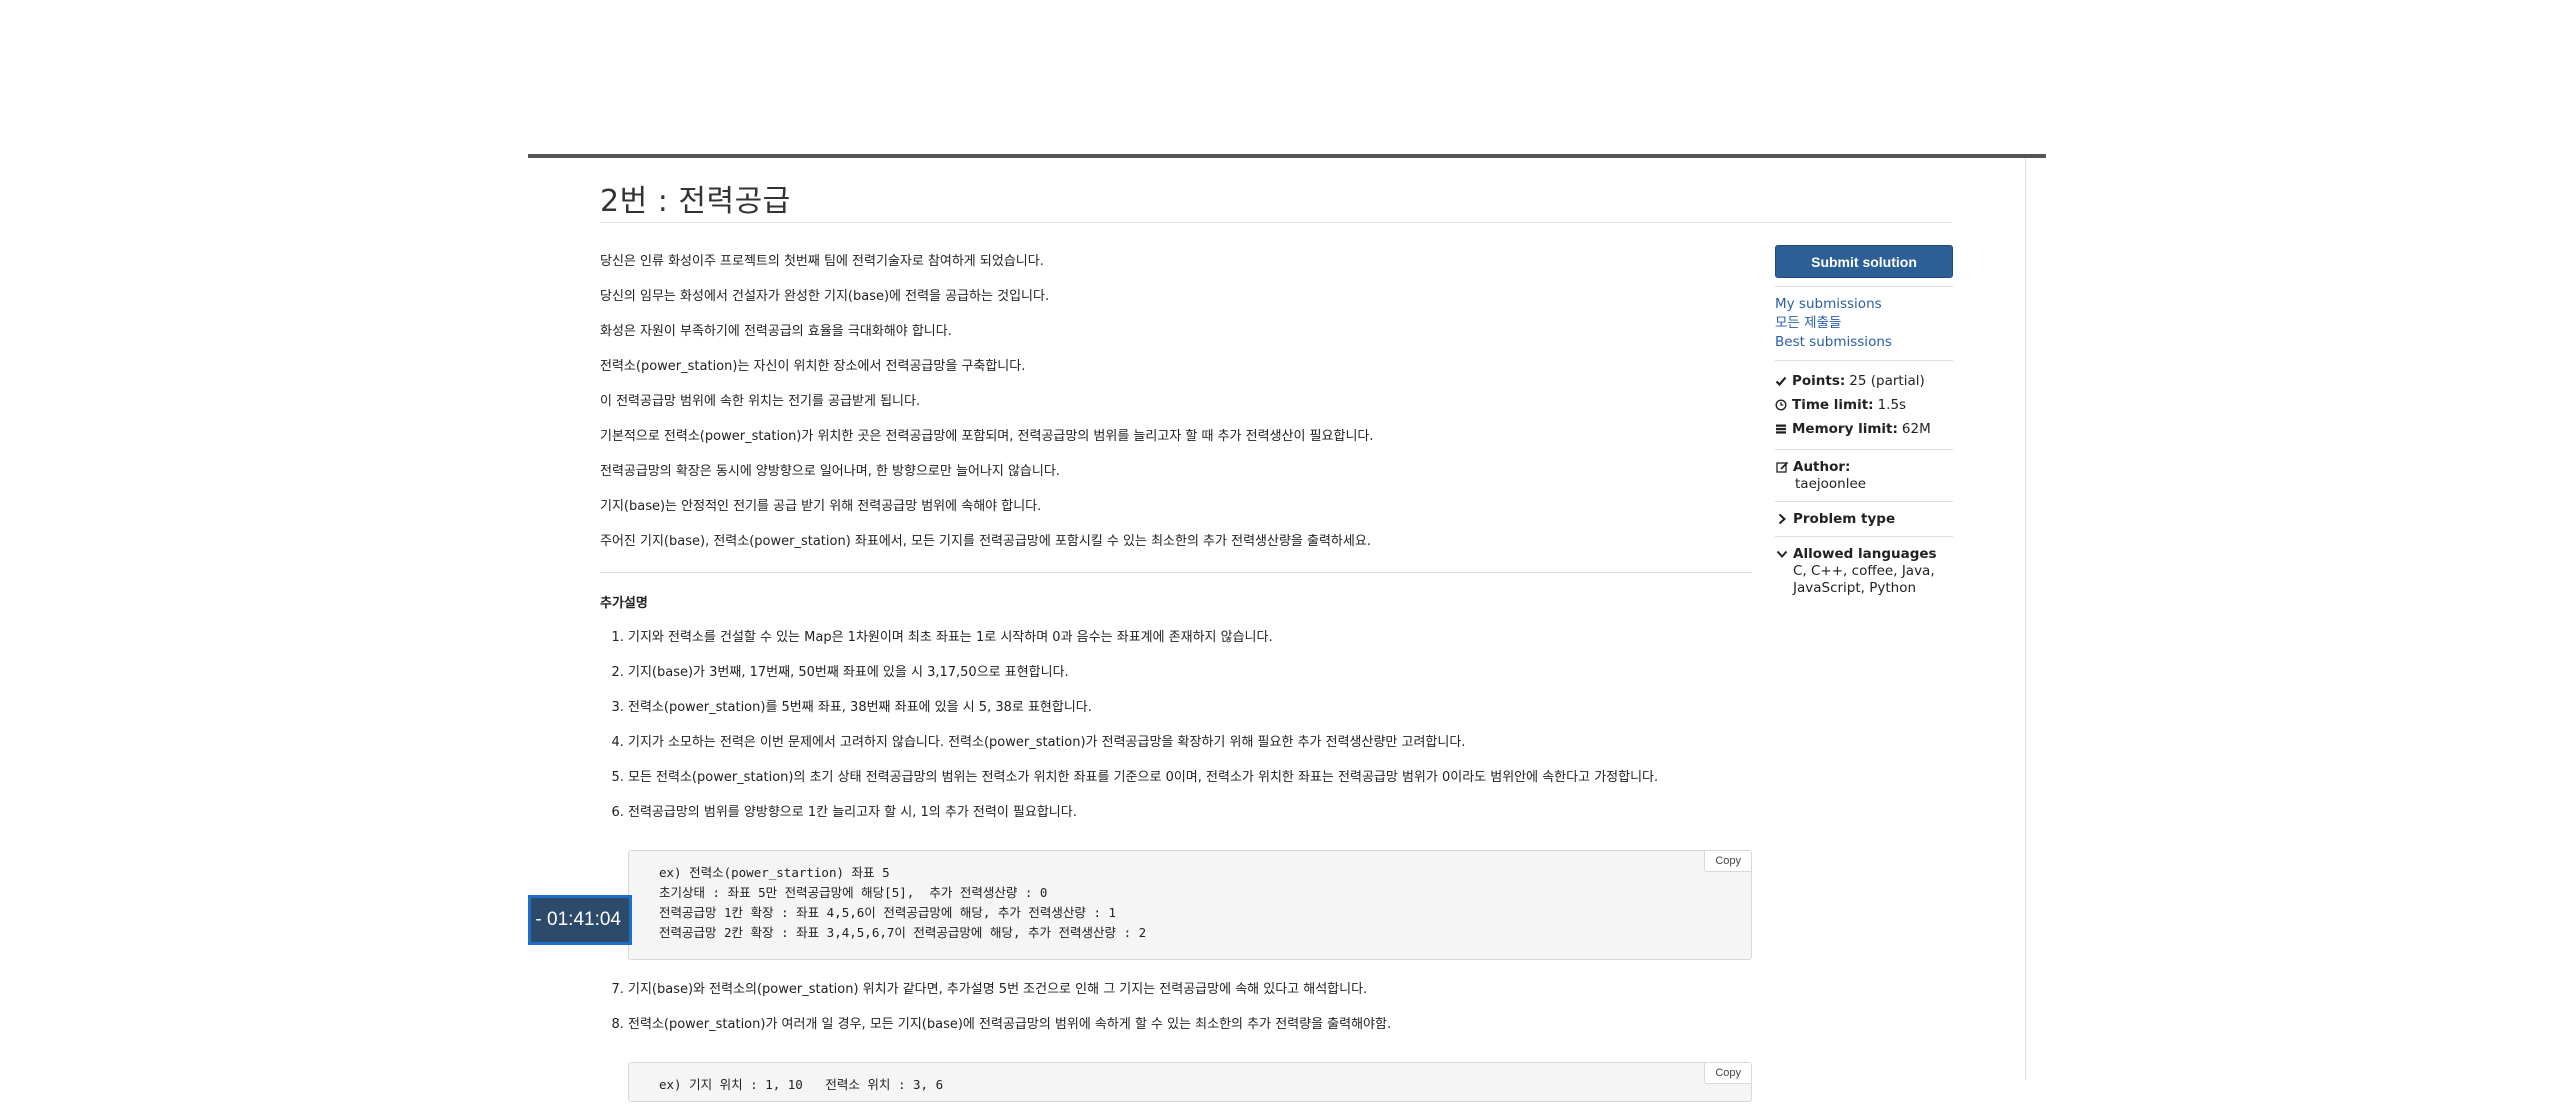 This screenshot has height=1107, width=2560. I want to click on points-info: Points: 25 (partial), so click(1864, 381).